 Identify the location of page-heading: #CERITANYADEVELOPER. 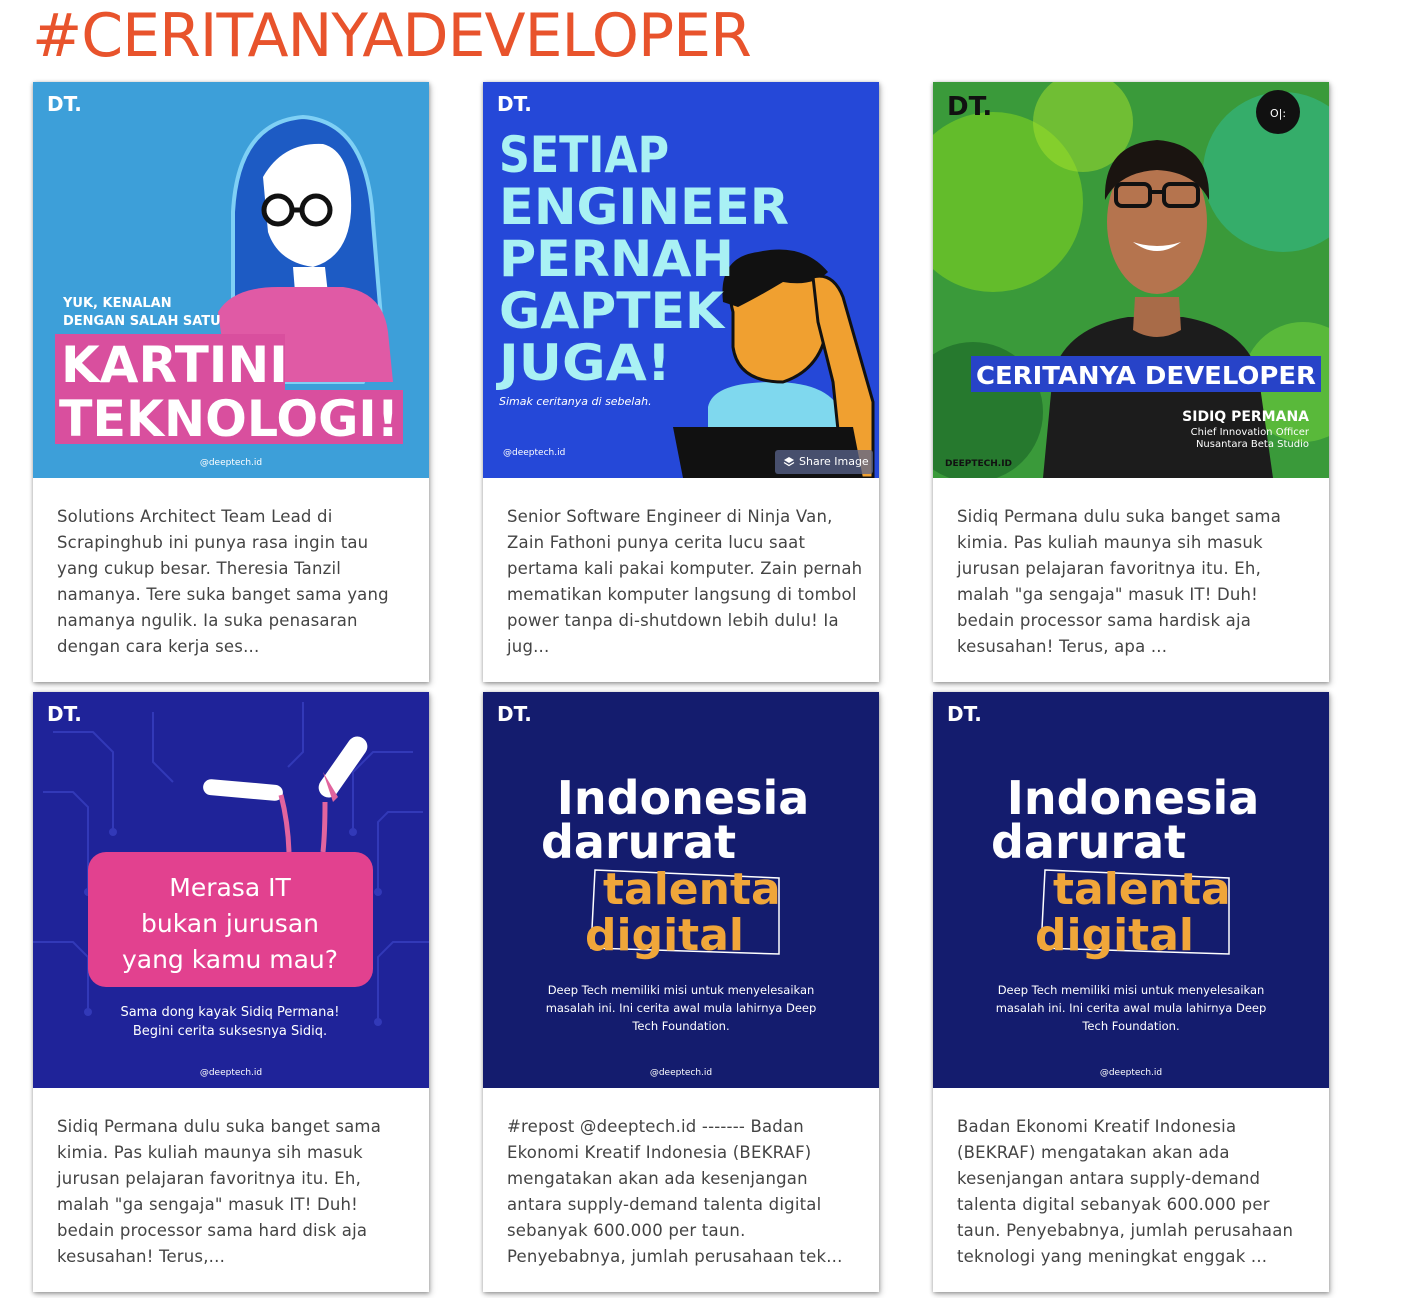
(392, 36).